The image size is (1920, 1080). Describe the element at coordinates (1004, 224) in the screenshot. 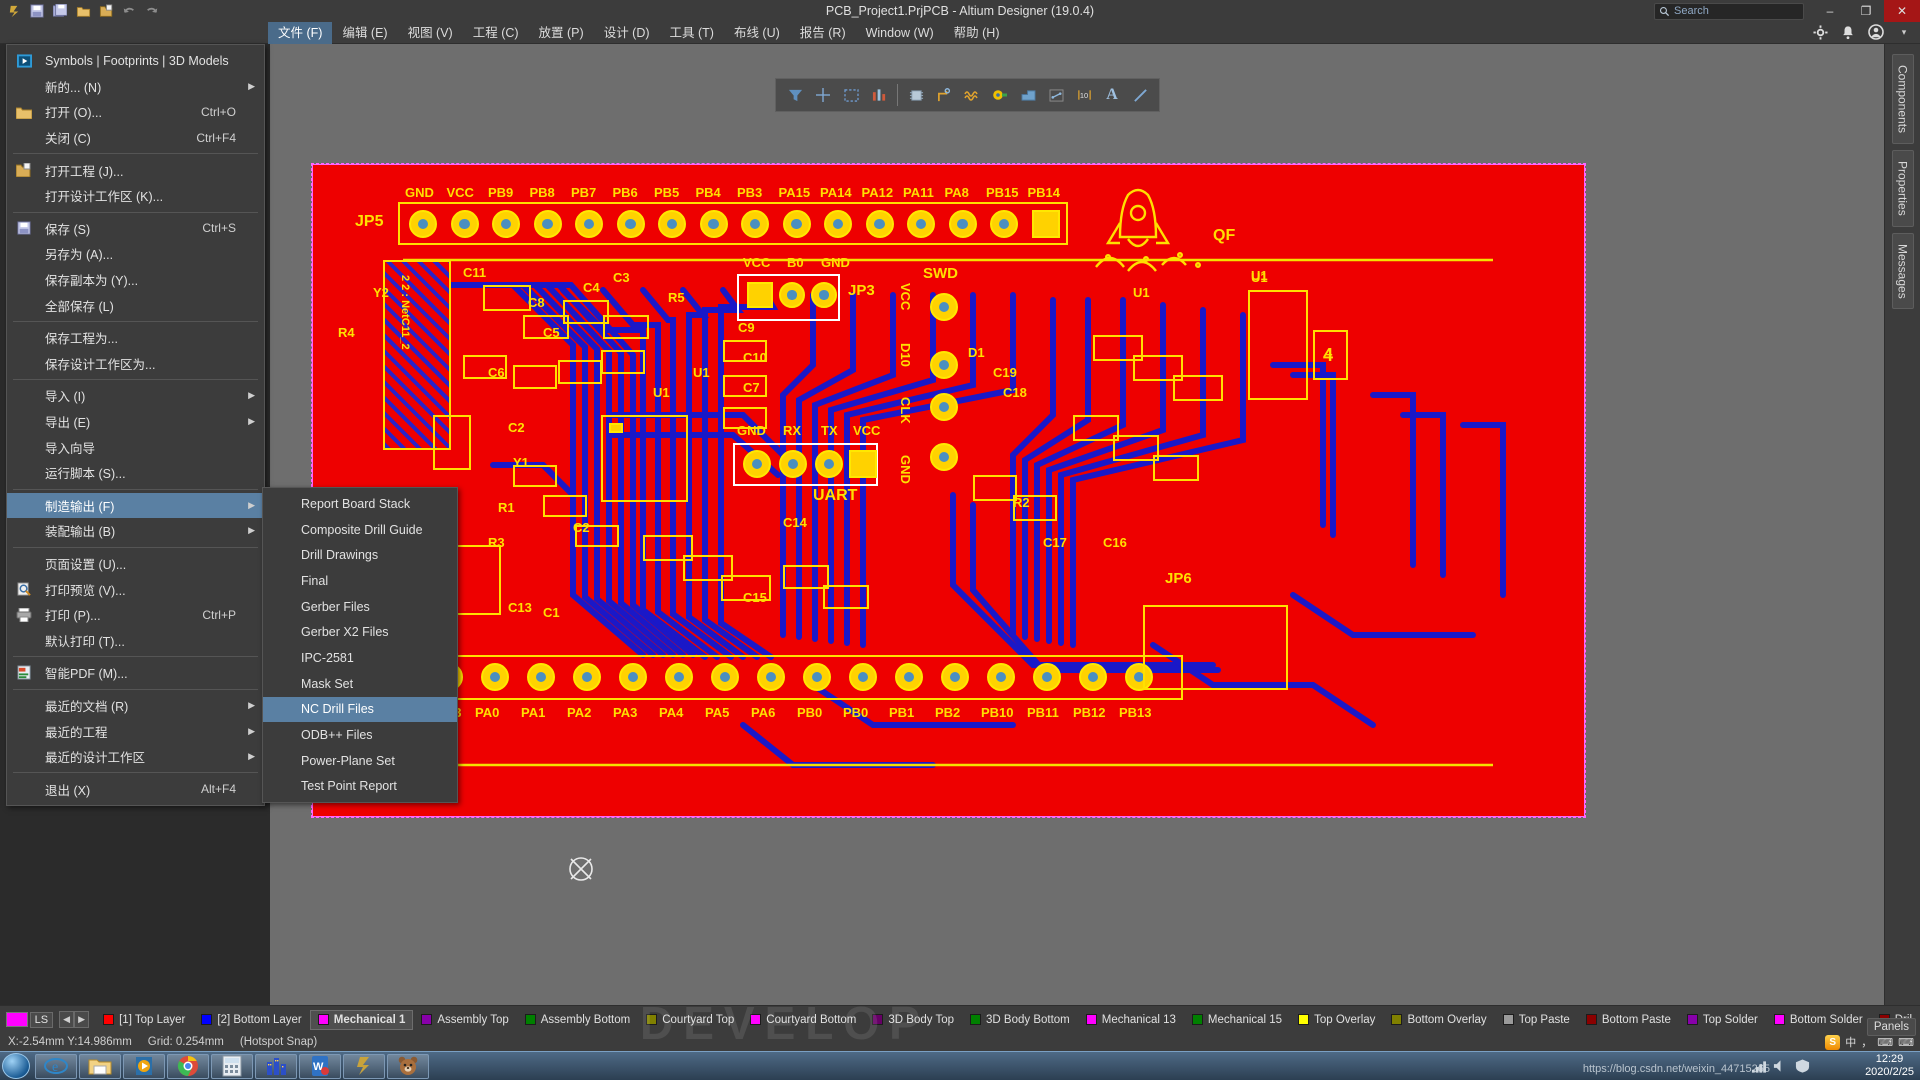

I see `header-pad-PB15` at that location.